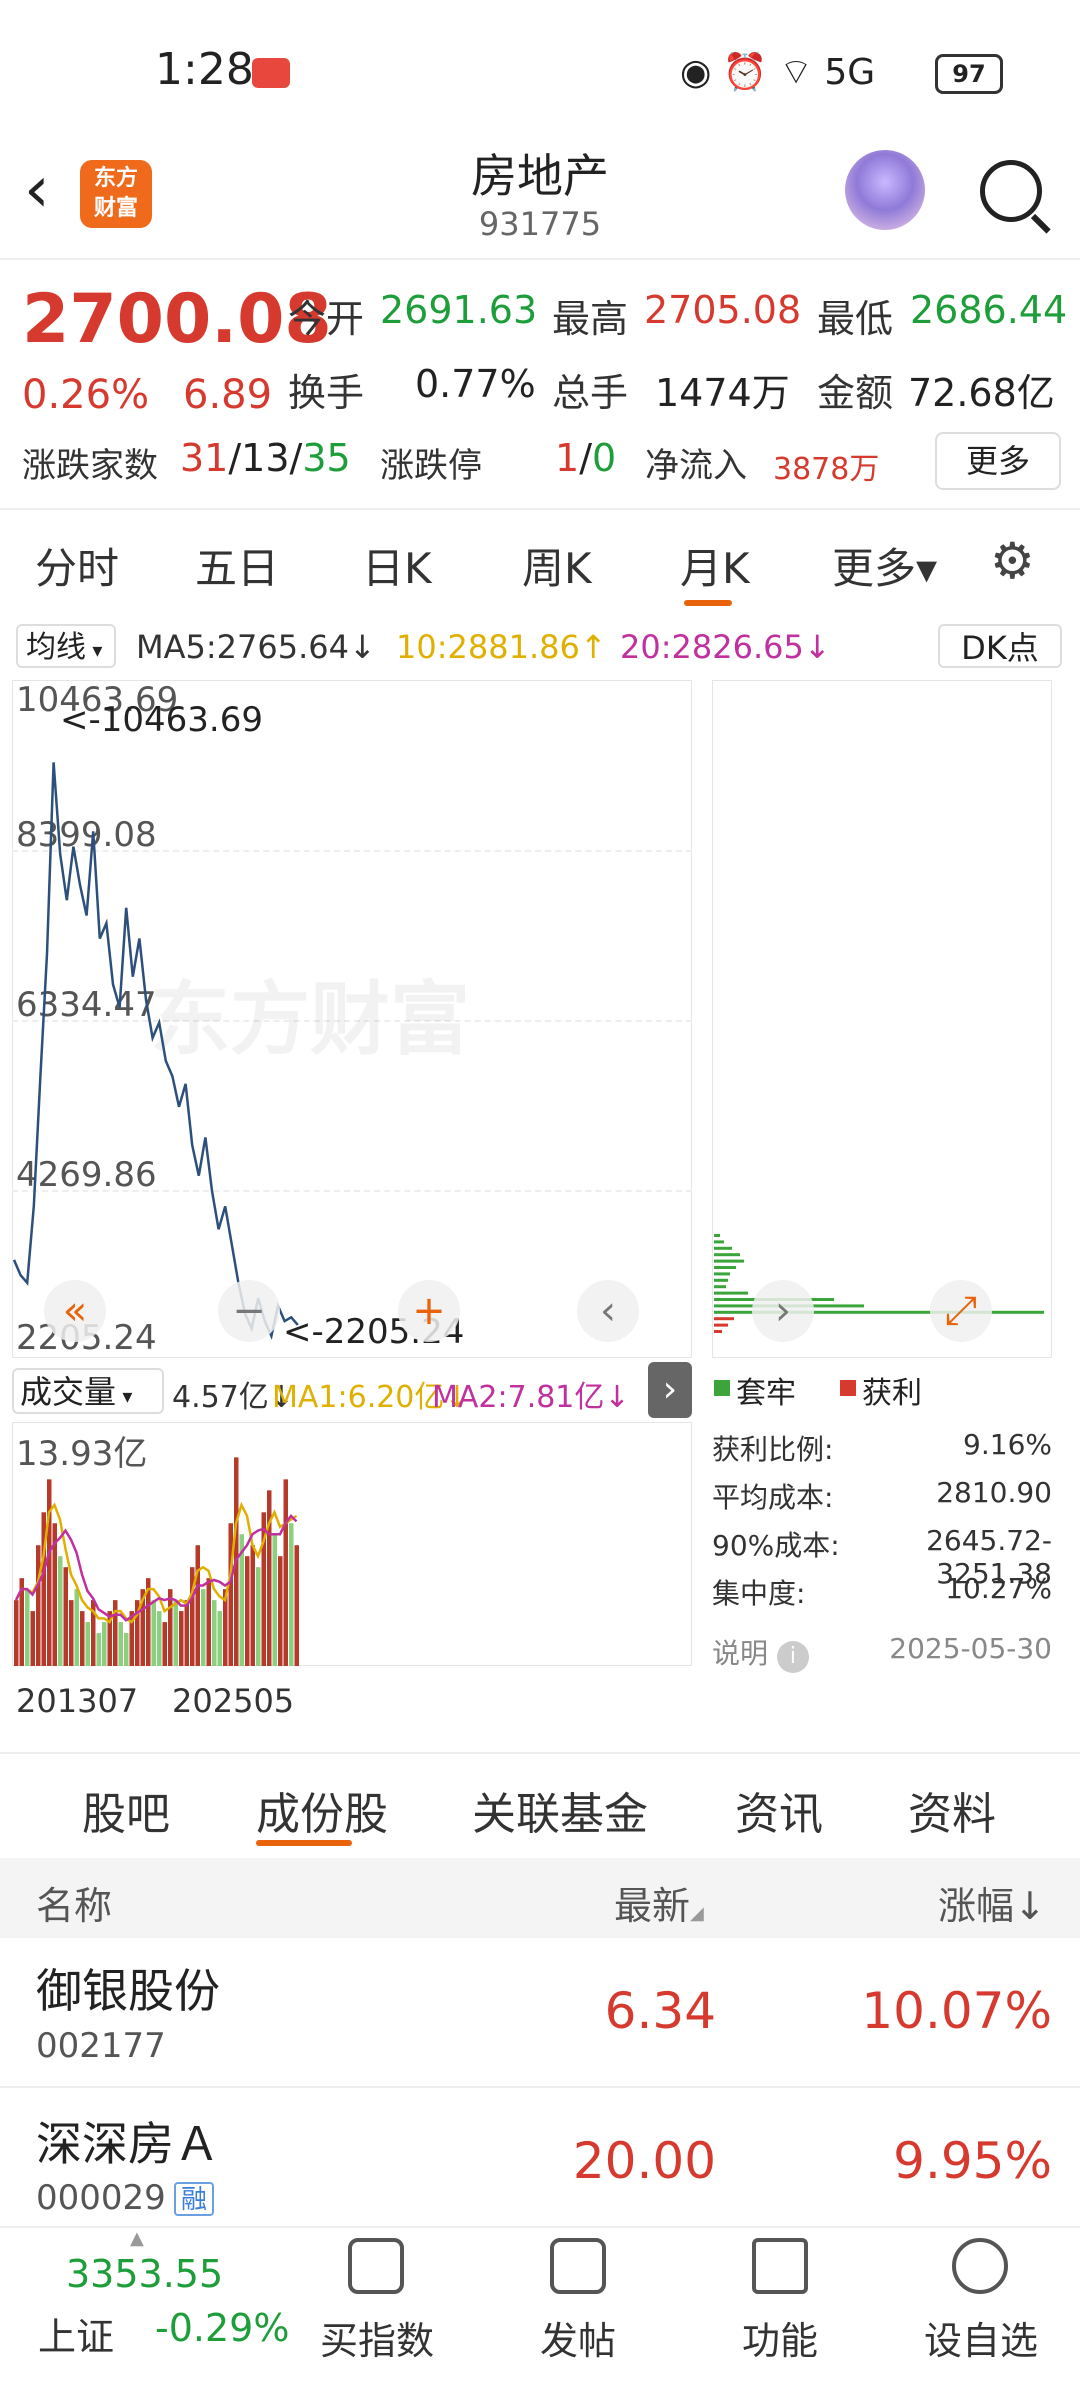  I want to click on tab-news: 资讯, so click(779, 1810).